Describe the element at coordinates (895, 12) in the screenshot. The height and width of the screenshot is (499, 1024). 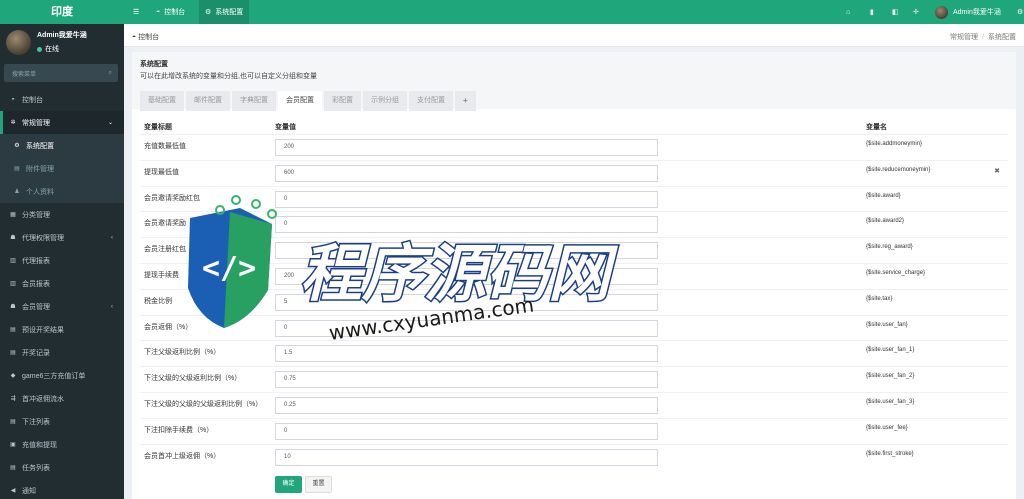
I see `language-icon: ◧` at that location.